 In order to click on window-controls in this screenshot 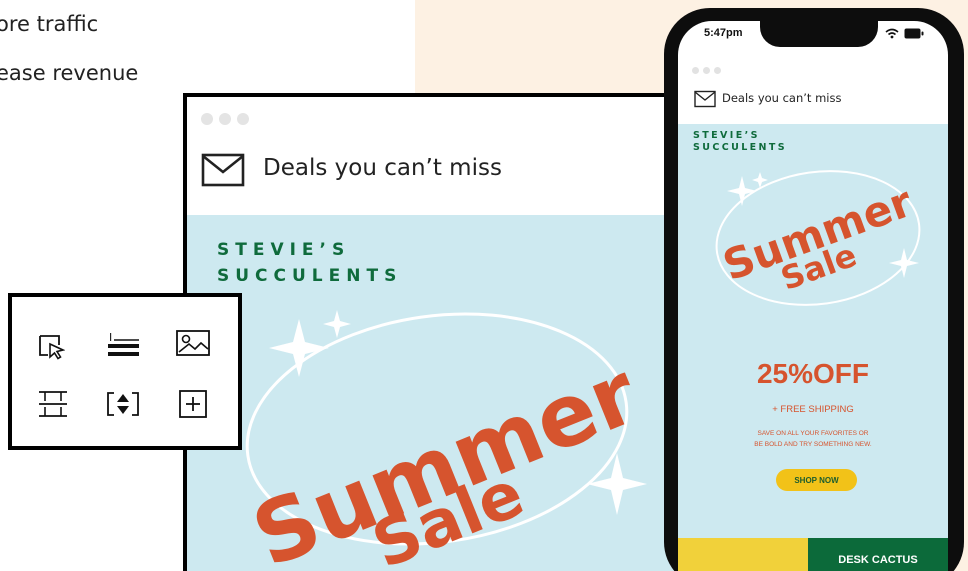, I will do `click(225, 119)`.